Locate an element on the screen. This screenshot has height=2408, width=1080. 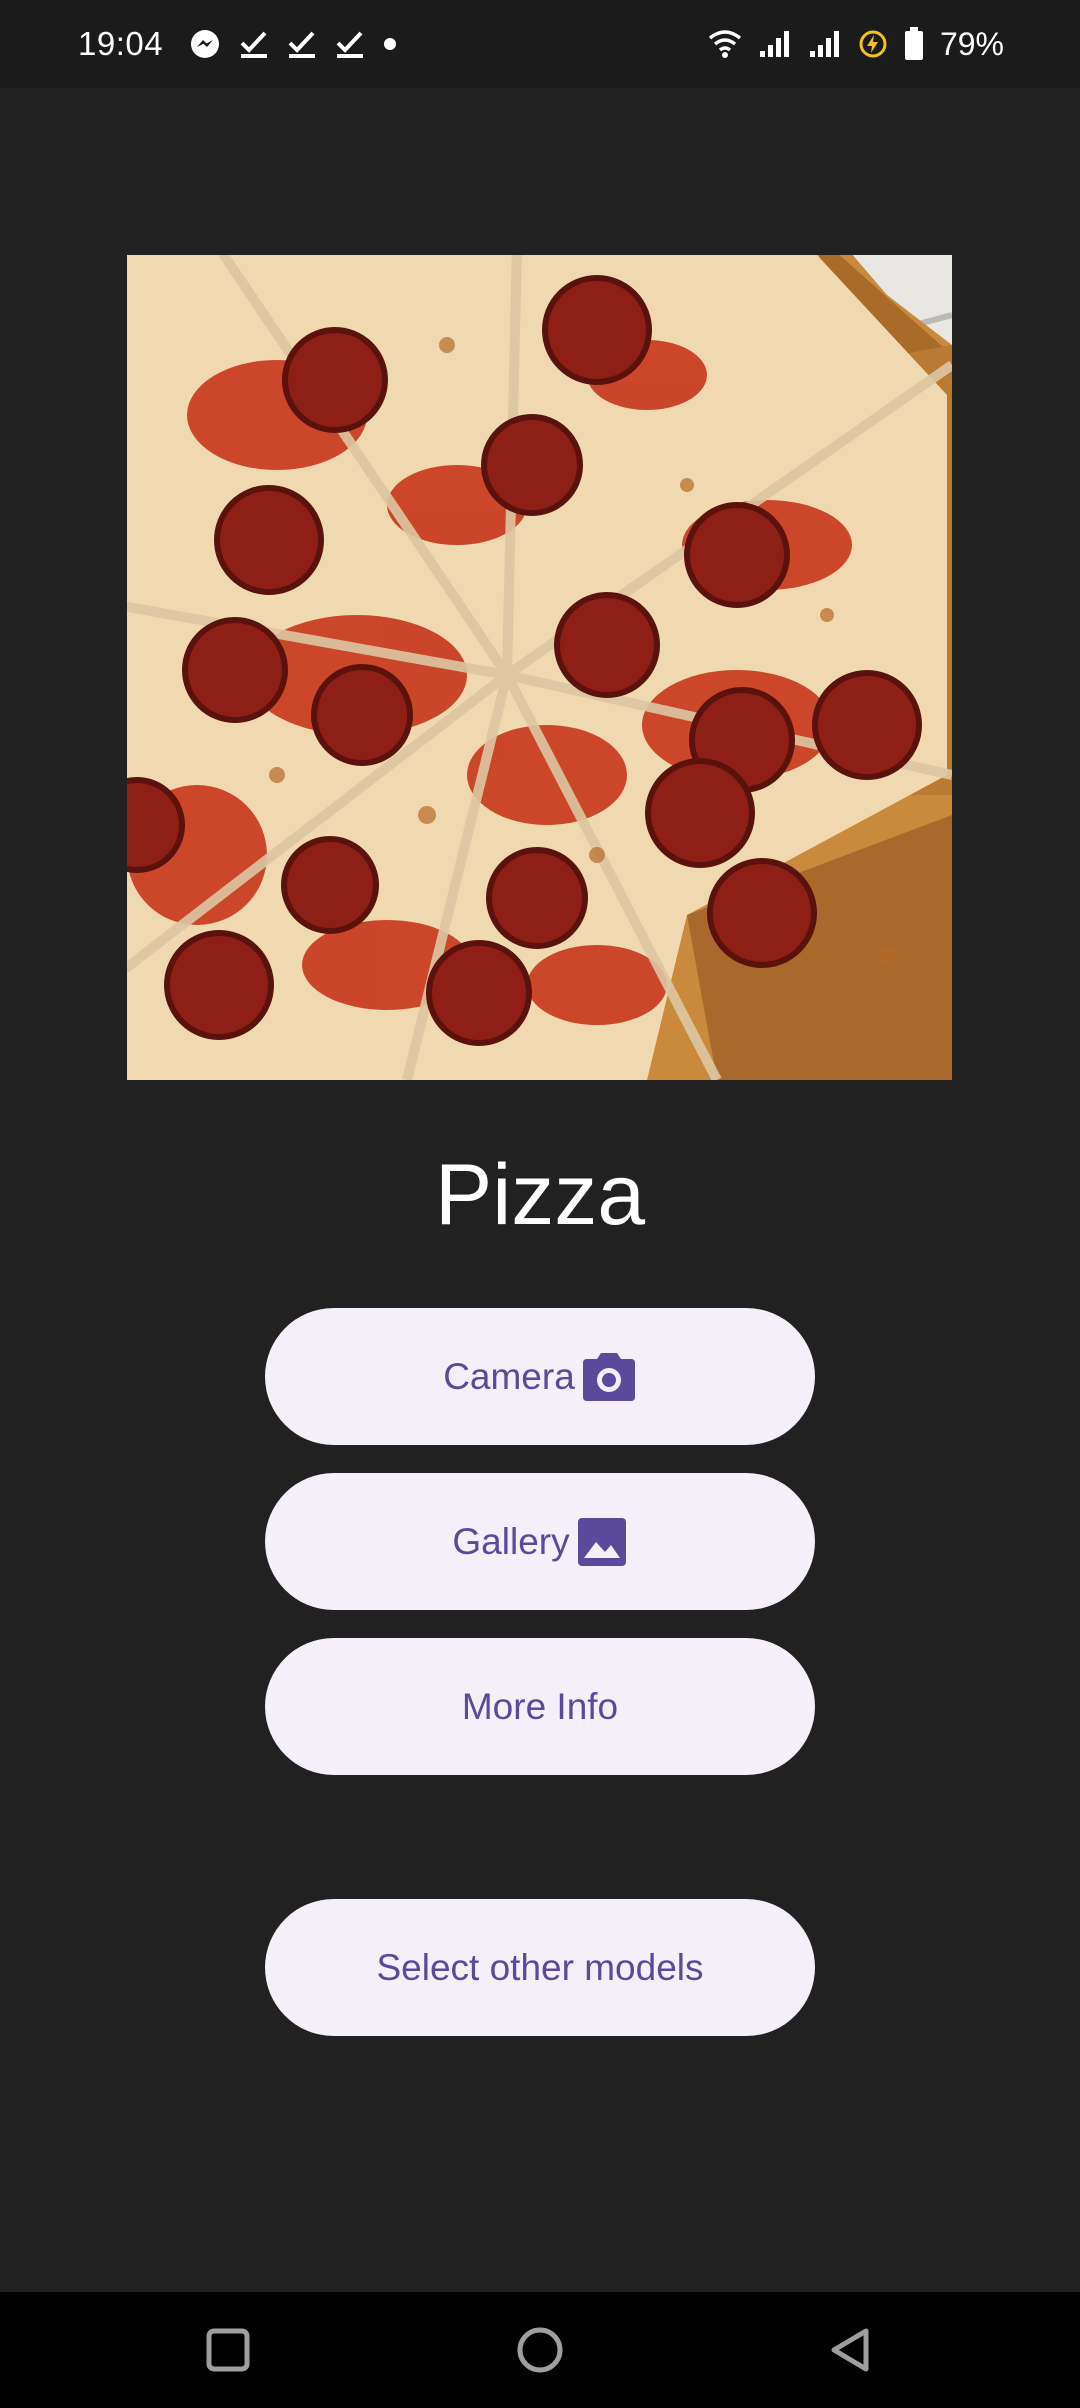
navigation-bar is located at coordinates (540, 2350).